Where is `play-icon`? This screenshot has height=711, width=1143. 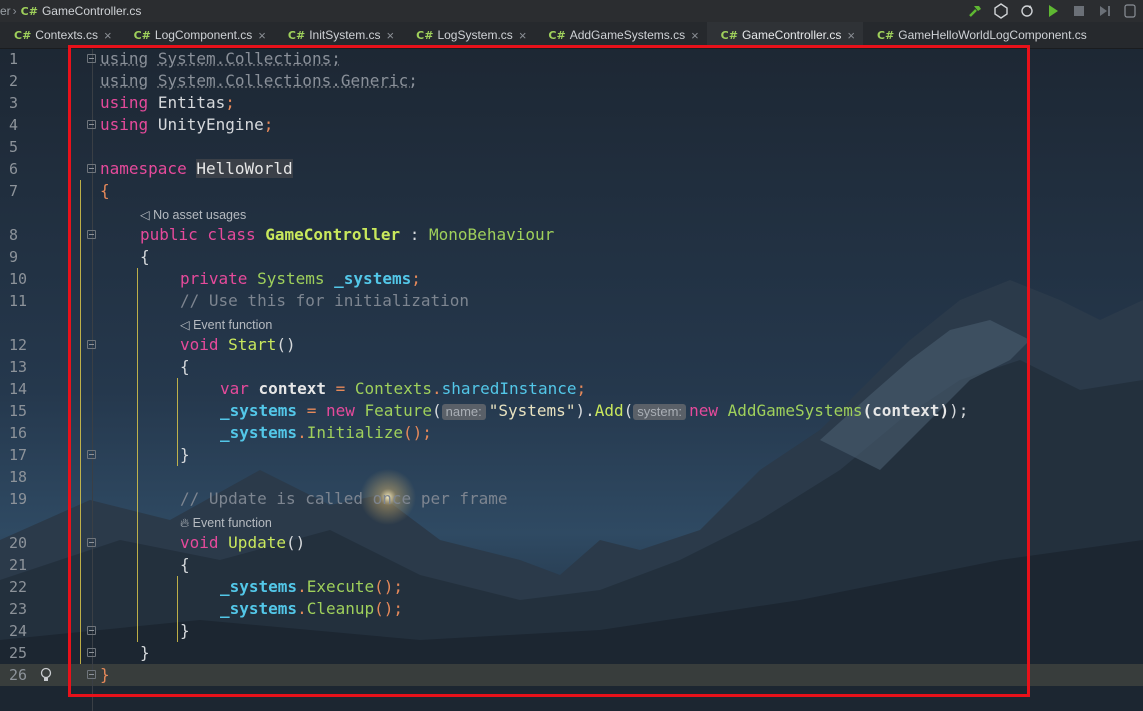
play-icon is located at coordinates (1053, 11).